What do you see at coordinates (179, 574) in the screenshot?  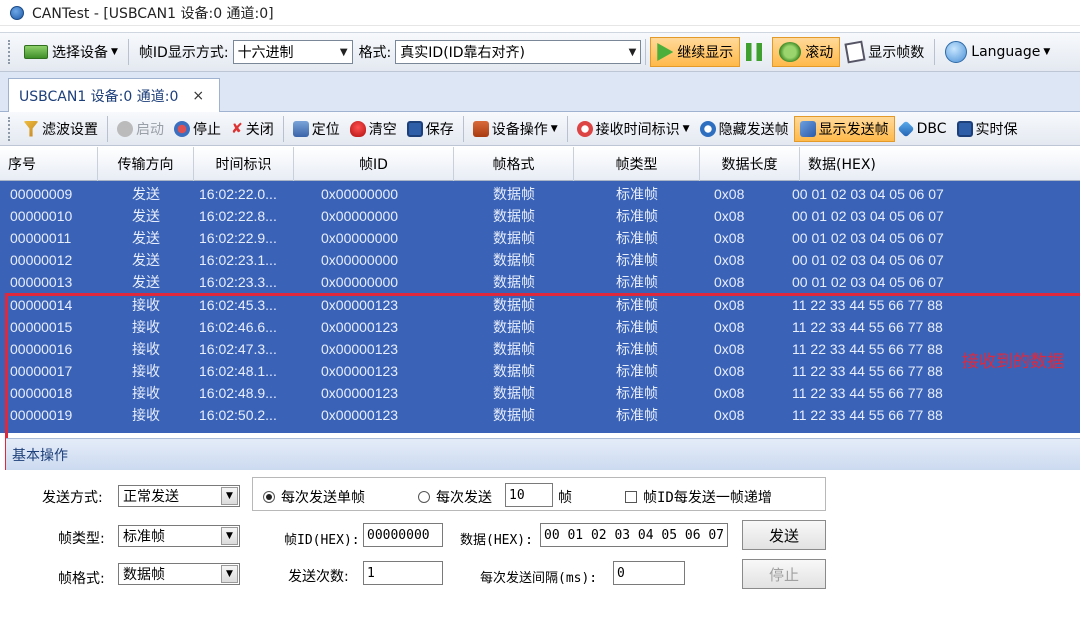 I see `frame-format-select: 数据帧 ▼` at bounding box center [179, 574].